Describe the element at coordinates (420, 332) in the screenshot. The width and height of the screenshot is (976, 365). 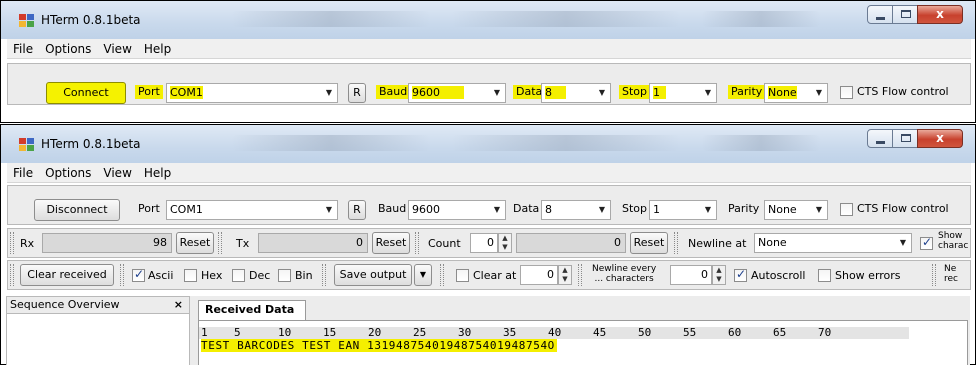
I see `ruler-mark: 25` at that location.